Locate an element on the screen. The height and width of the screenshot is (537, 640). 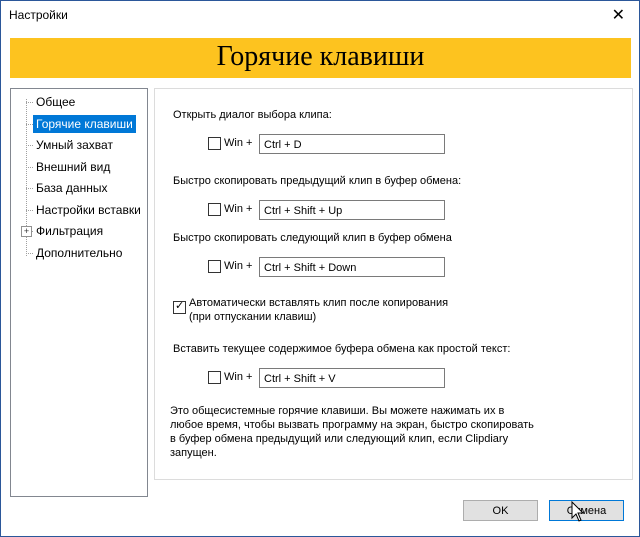
open-dialog-label: Открыть диалог выбора клипа: is located at coordinates (252, 115).